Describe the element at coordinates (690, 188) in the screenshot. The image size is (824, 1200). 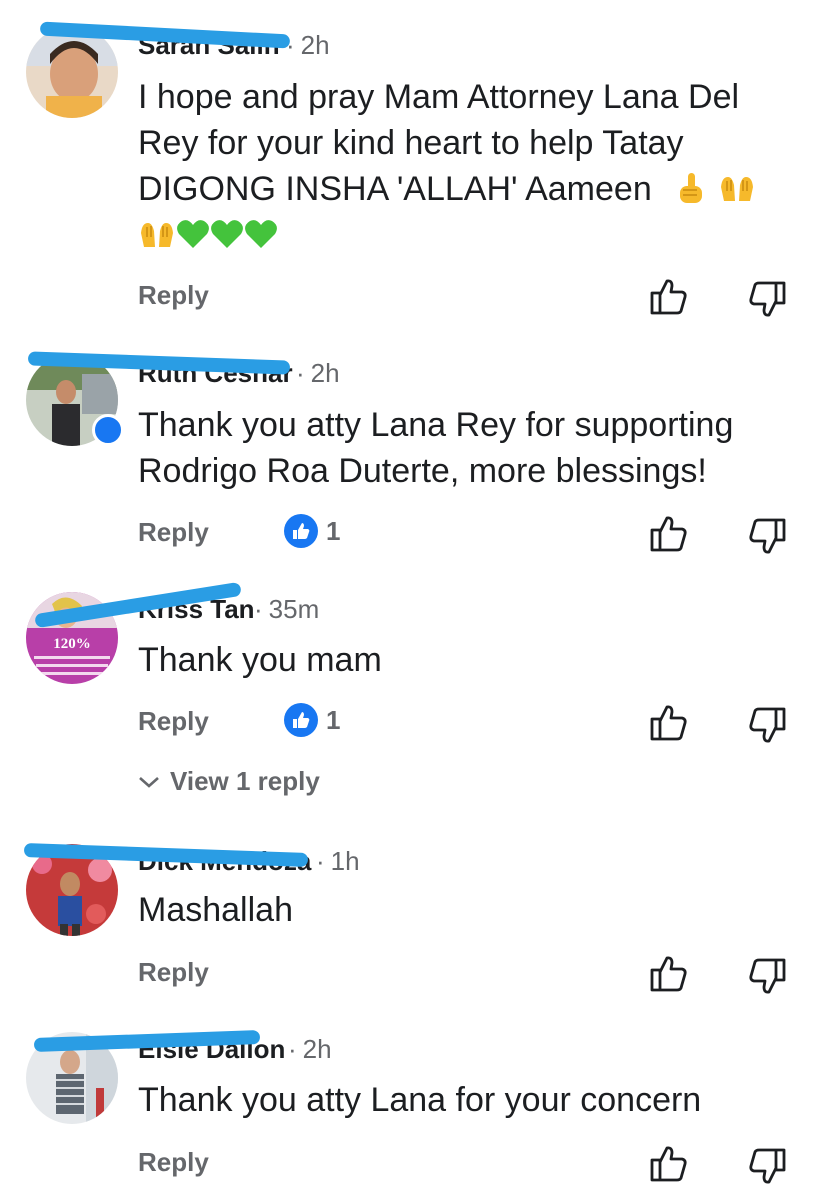
I see `pointing-up-emoji` at that location.